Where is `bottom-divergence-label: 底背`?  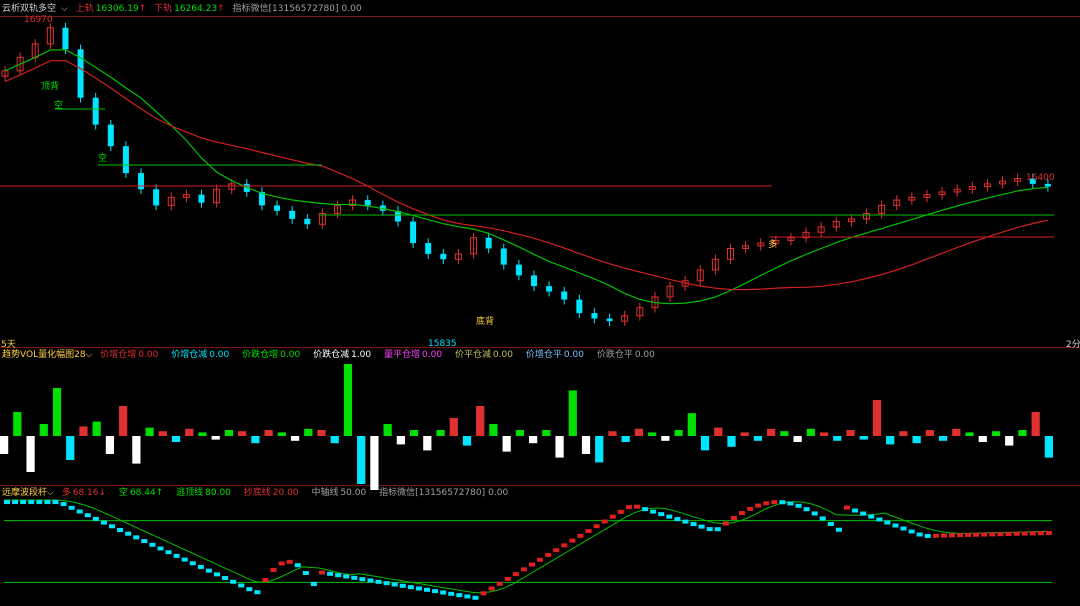
bottom-divergence-label: 底背 is located at coordinates (485, 322).